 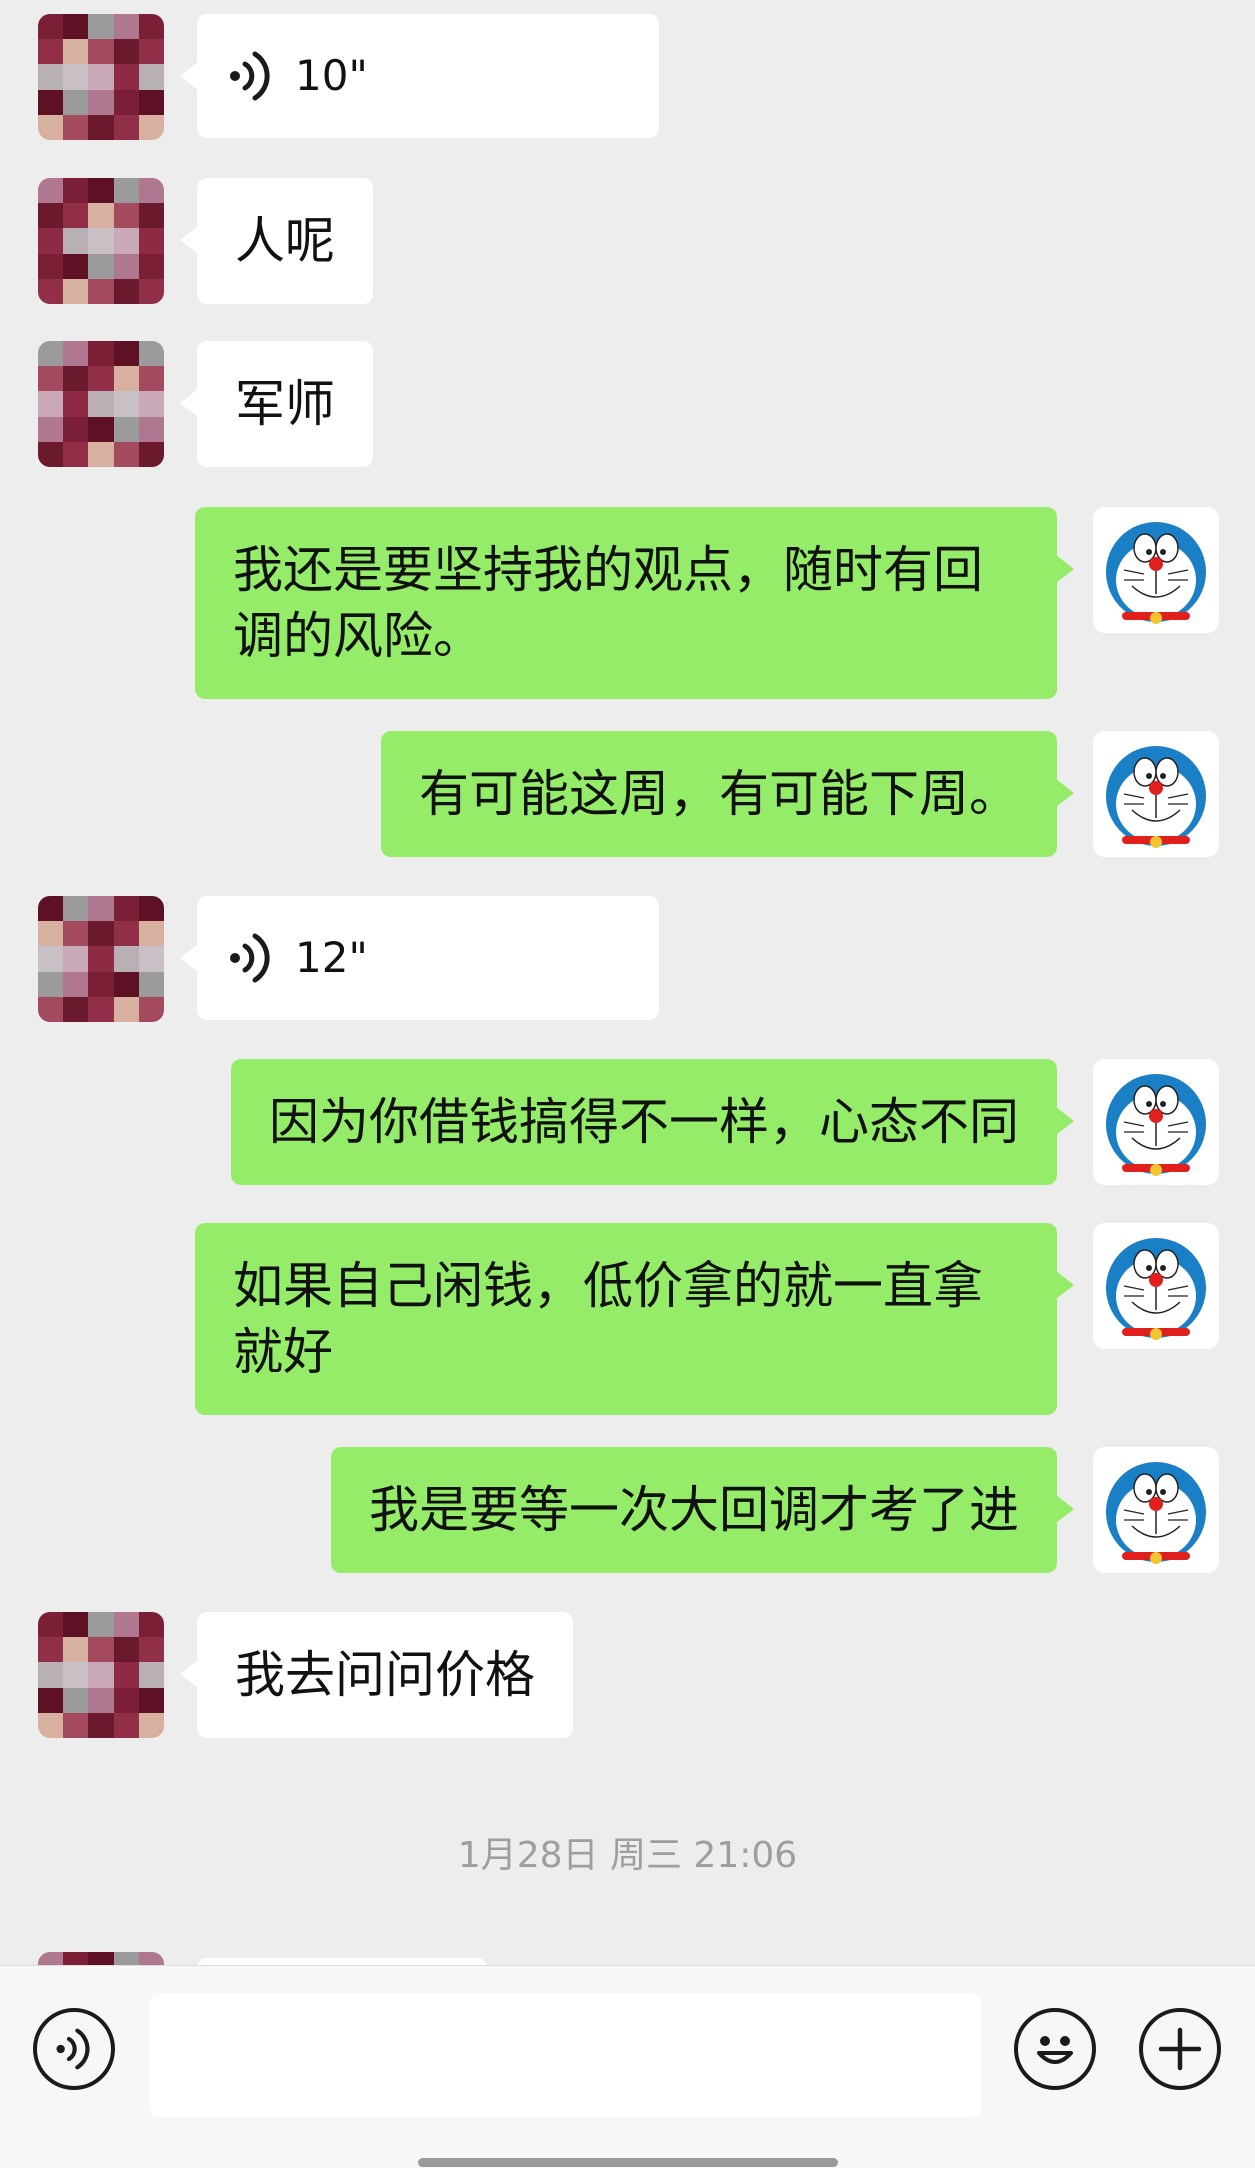 I want to click on plus-icon, so click(x=1180, y=2049).